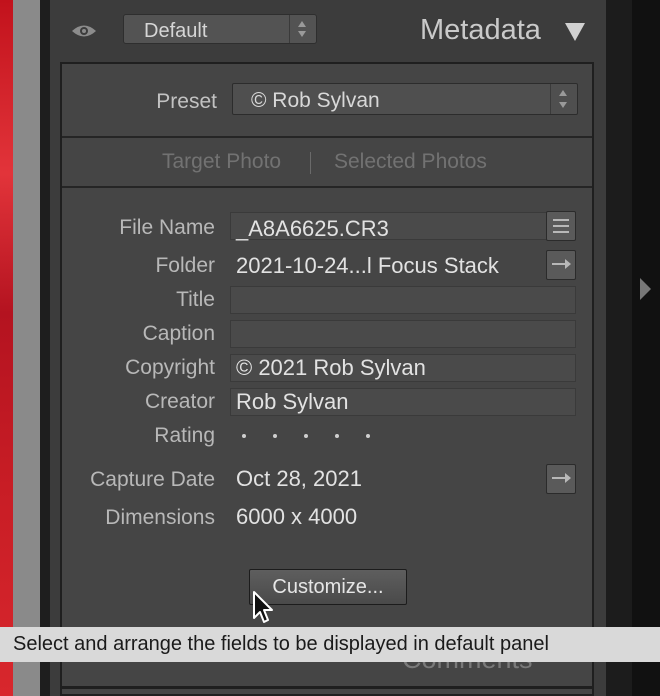 The image size is (660, 696). I want to click on panel-title: Metadata, so click(480, 30).